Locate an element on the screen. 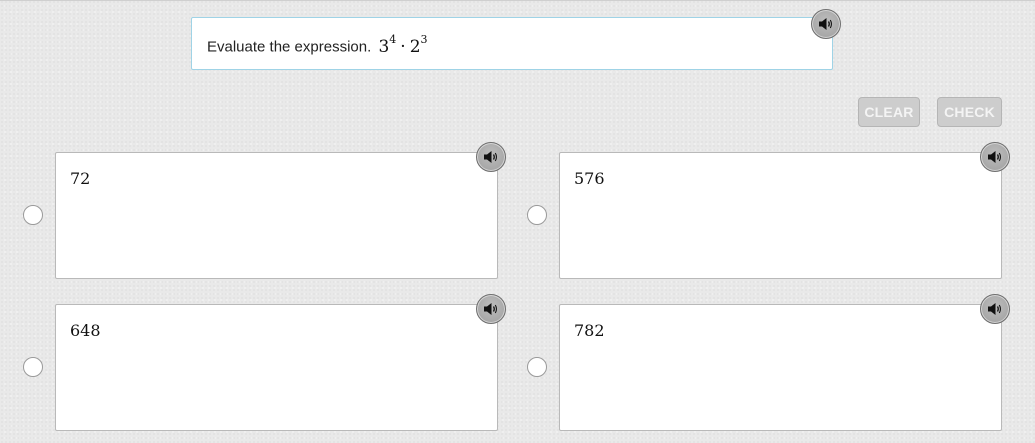  answer-choice-1: 72 is located at coordinates (276, 215).